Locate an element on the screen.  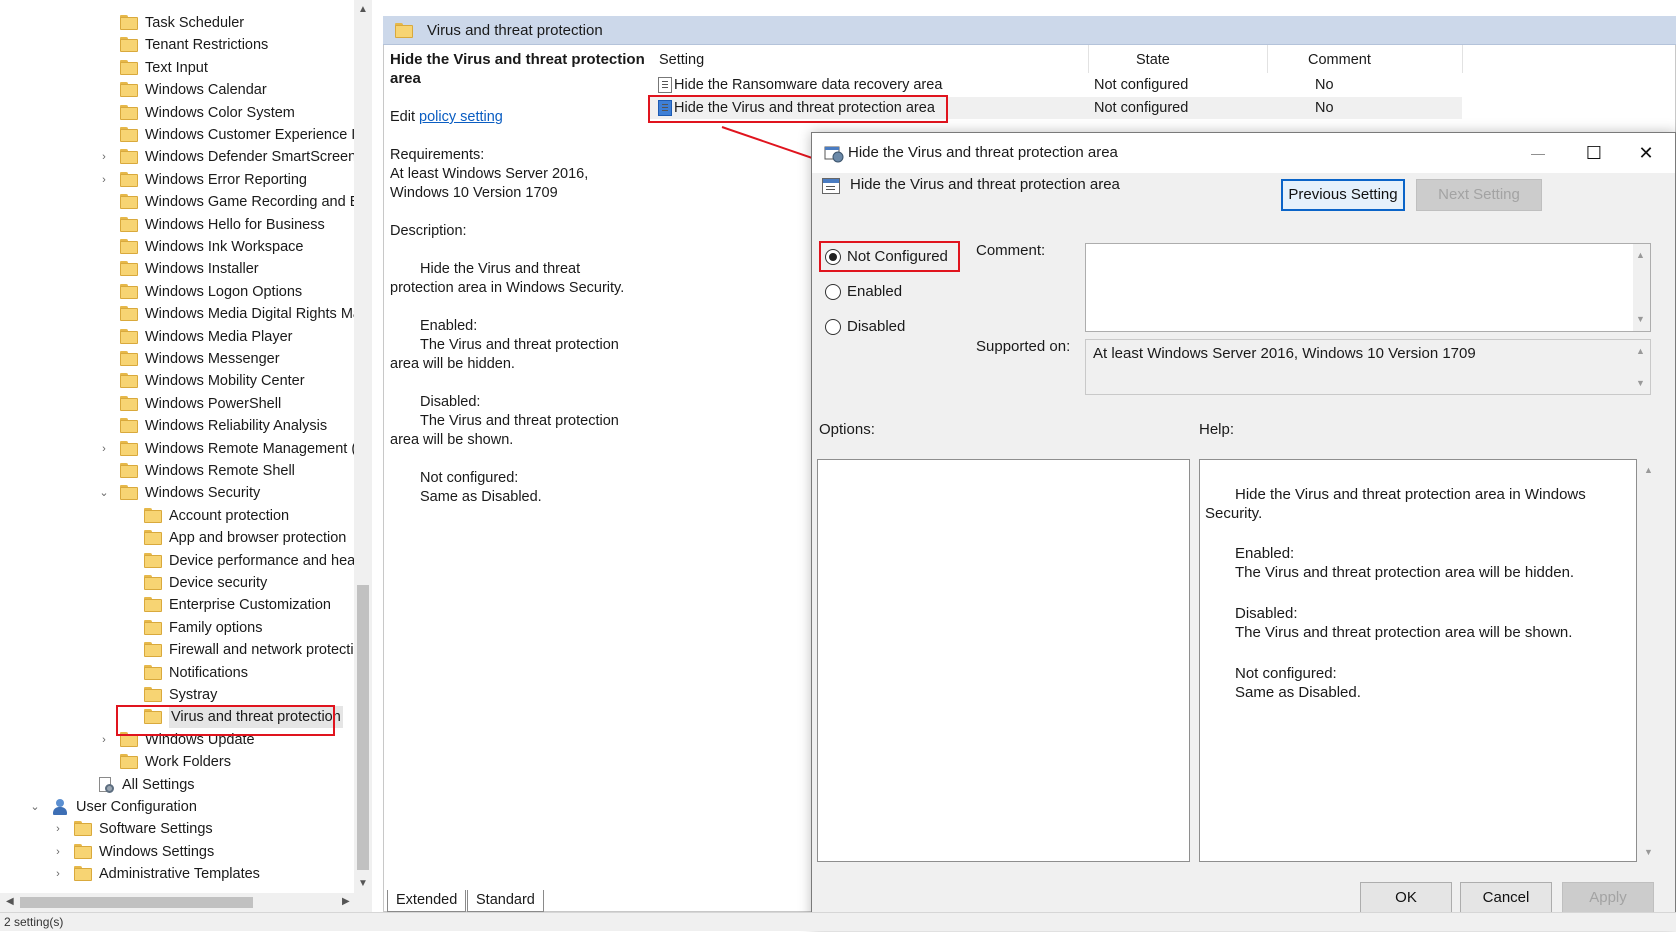
radio-checked-icon is located at coordinates (833, 257).